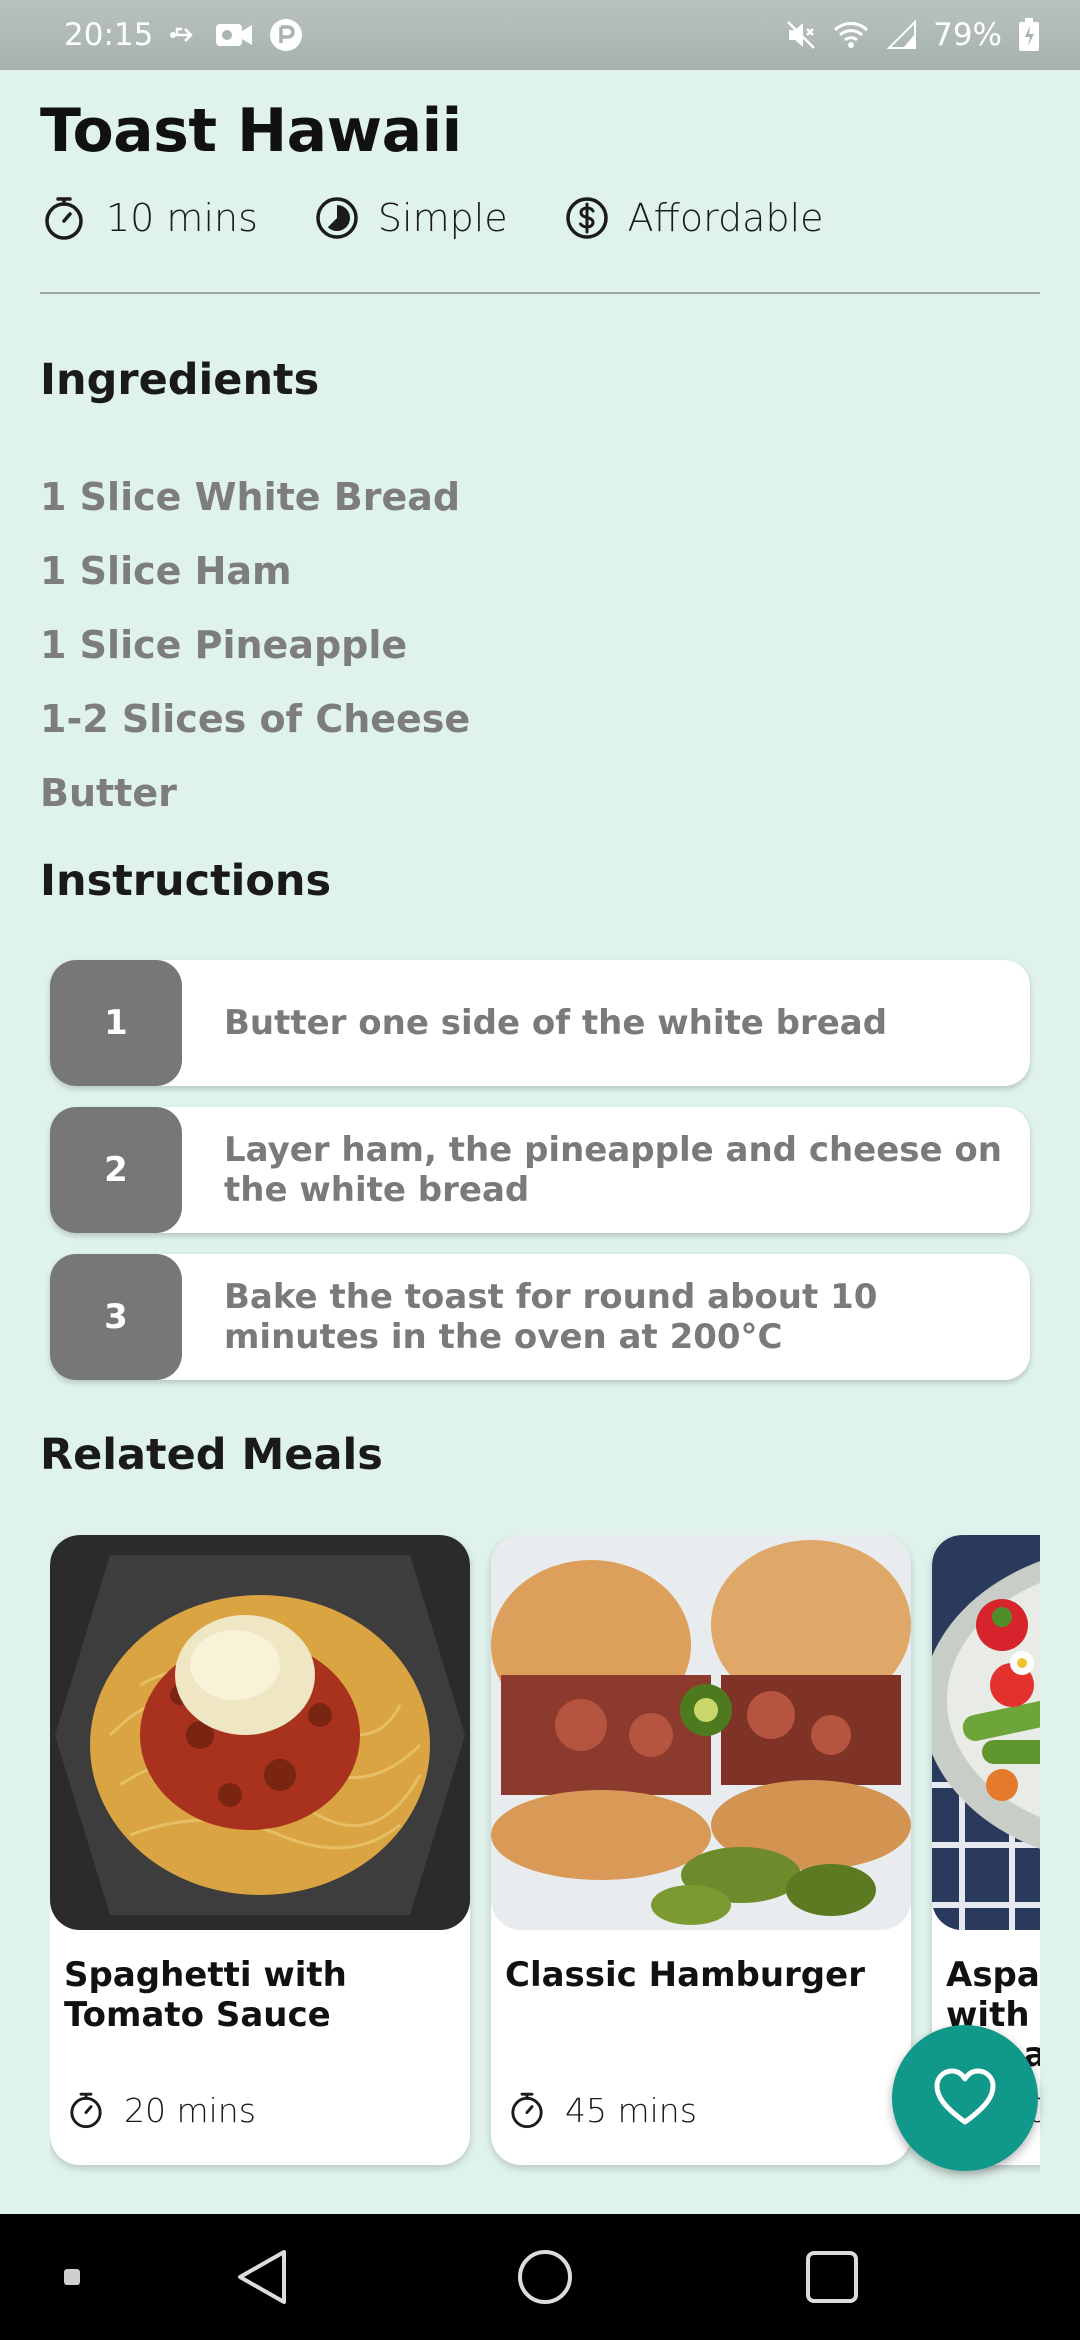  I want to click on step-number-badge: 3, so click(116, 1317).